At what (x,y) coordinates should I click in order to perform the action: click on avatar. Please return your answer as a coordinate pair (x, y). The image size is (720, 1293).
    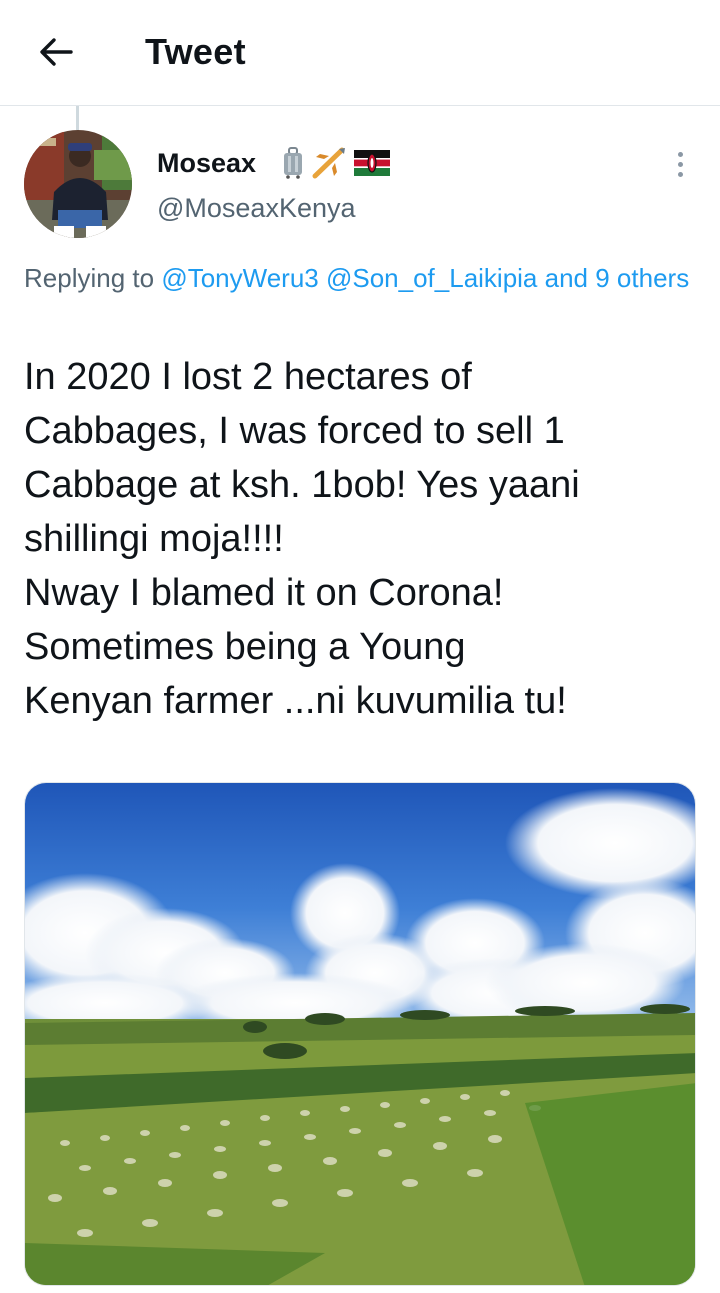
    Looking at the image, I should click on (78, 184).